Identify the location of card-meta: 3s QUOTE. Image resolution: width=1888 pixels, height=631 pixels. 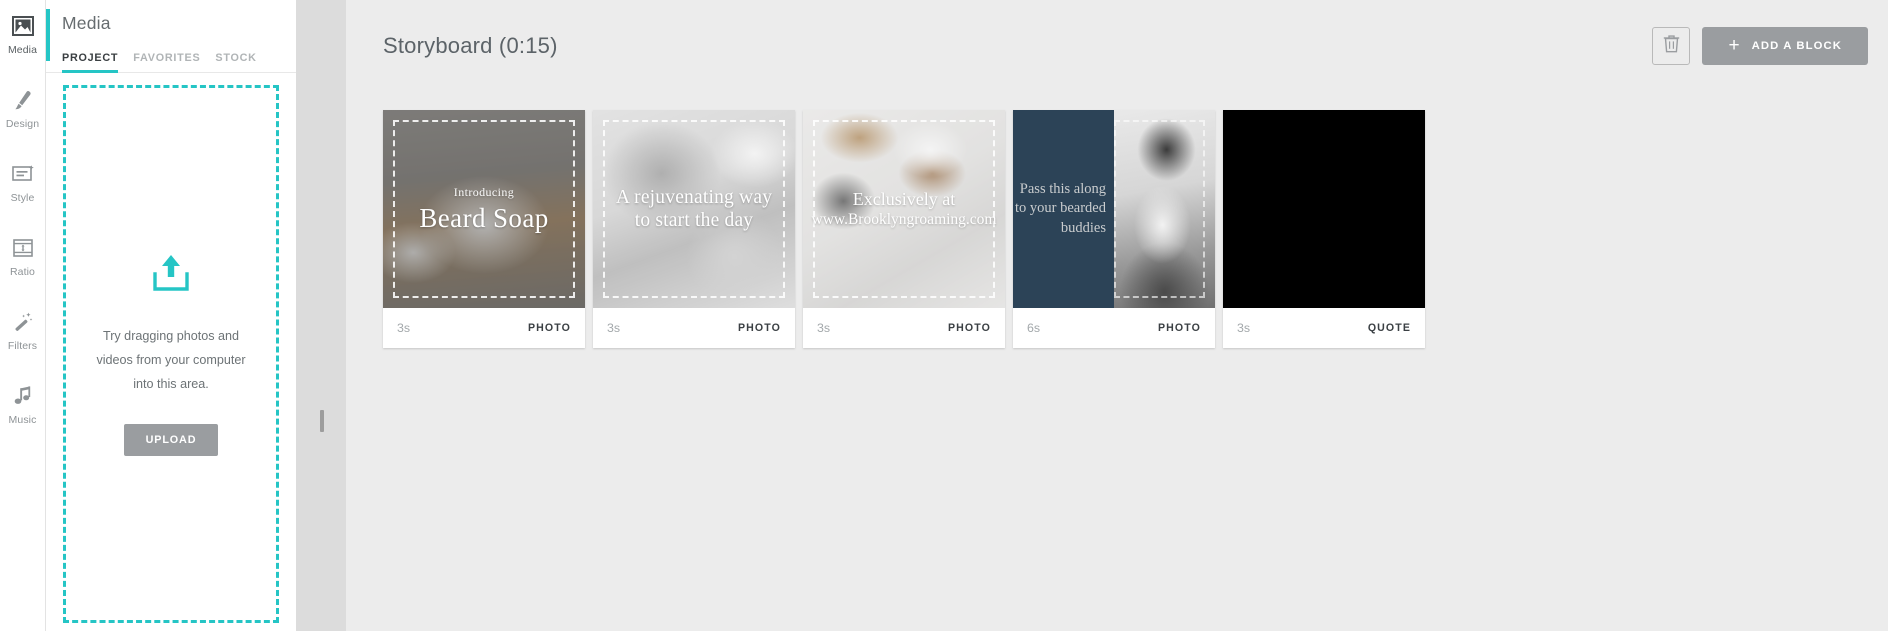
(1324, 328).